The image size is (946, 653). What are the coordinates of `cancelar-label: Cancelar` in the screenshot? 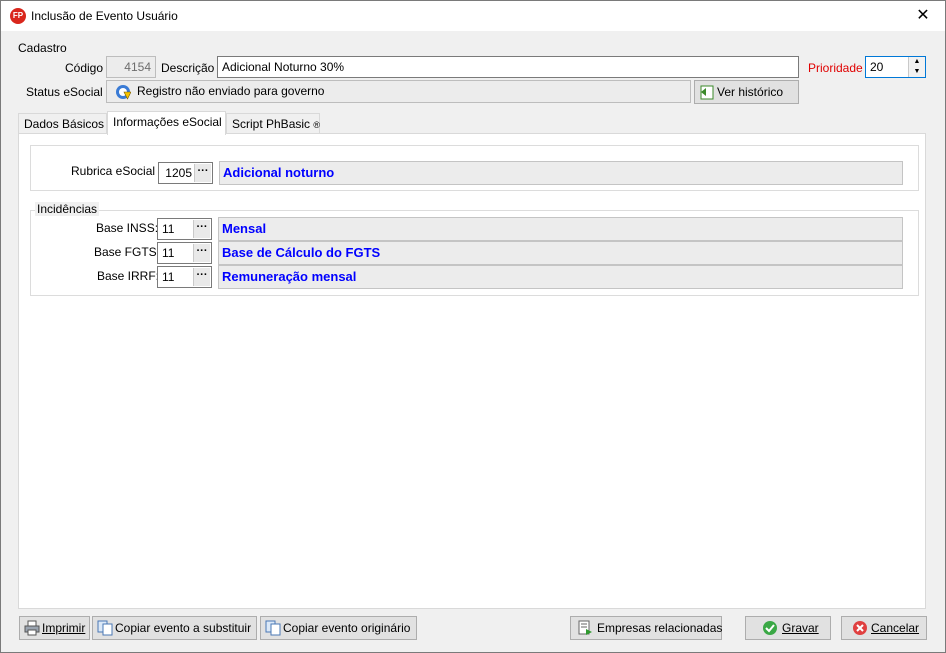 It's located at (895, 628).